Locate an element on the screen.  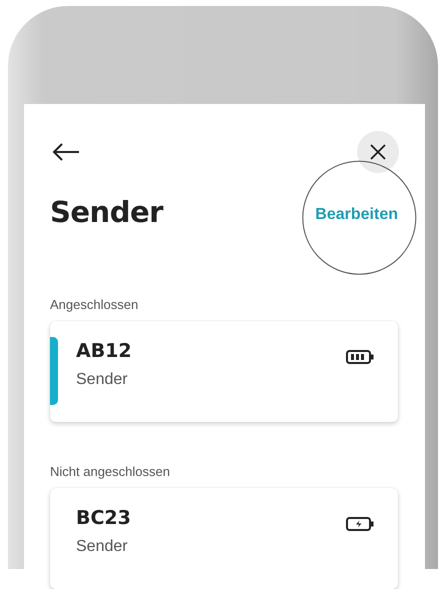
back-arrow-icon is located at coordinates (66, 152).